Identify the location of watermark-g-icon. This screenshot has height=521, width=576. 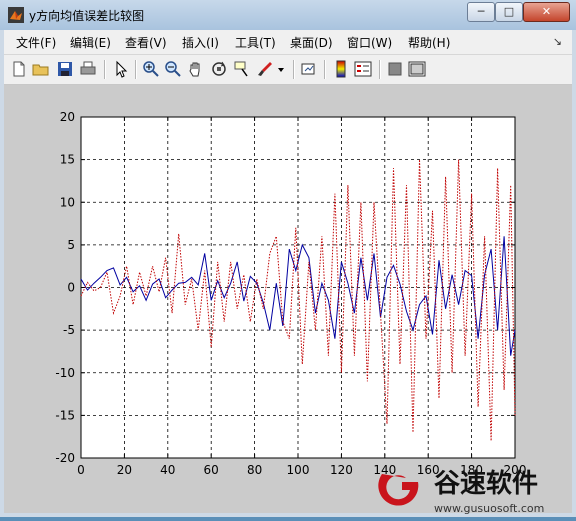
(398, 490).